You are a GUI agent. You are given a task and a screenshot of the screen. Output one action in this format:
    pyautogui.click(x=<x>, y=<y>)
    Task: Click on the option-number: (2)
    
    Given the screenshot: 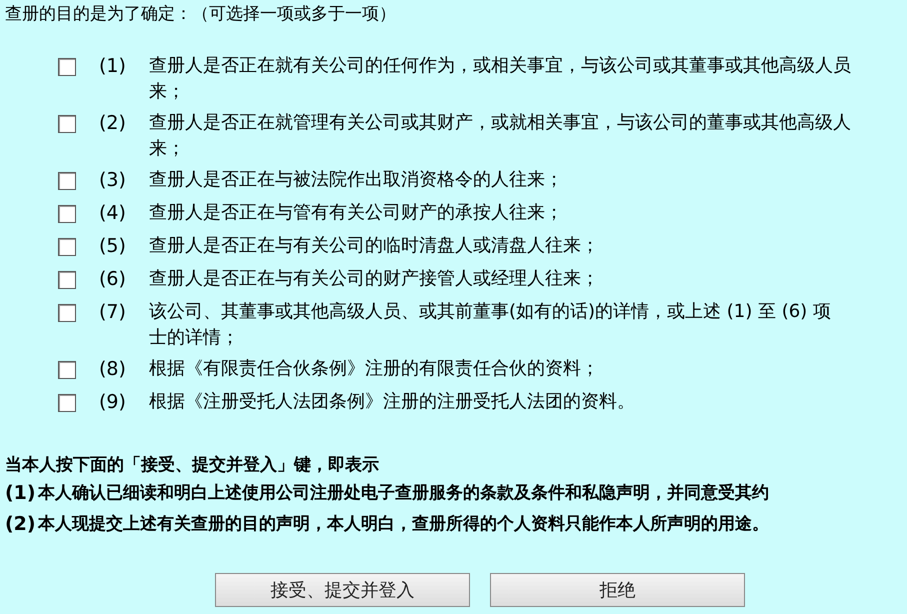 What is the action you would take?
    pyautogui.click(x=113, y=123)
    